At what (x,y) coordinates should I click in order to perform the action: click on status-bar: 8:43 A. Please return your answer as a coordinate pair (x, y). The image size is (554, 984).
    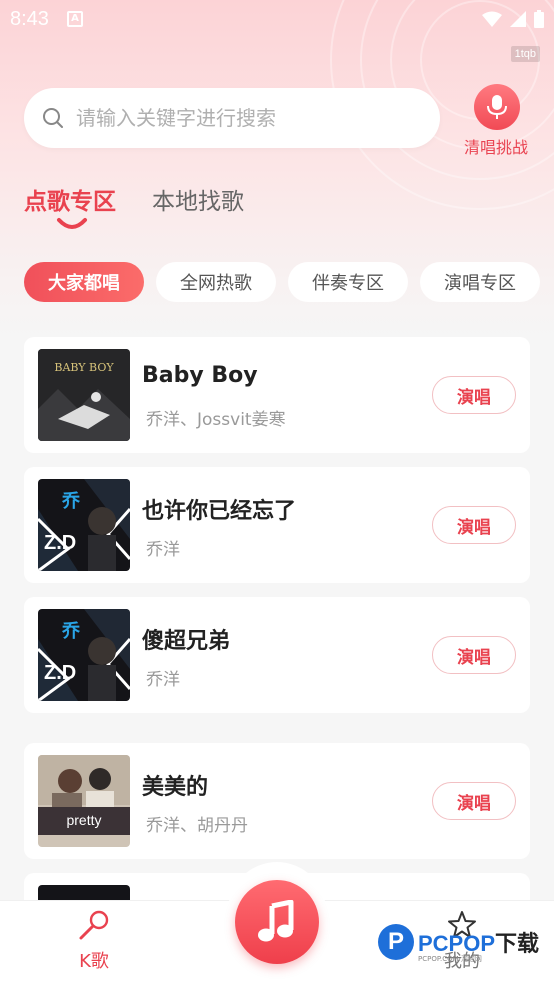
    Looking at the image, I should click on (277, 19).